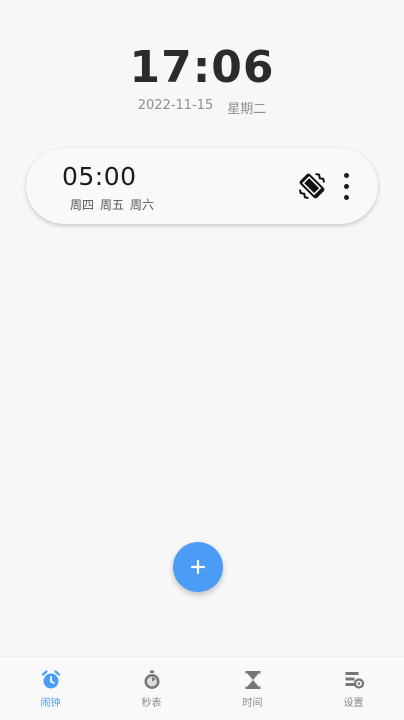 This screenshot has width=404, height=720. Describe the element at coordinates (353, 703) in the screenshot. I see `nav-label-settings: 设置` at that location.